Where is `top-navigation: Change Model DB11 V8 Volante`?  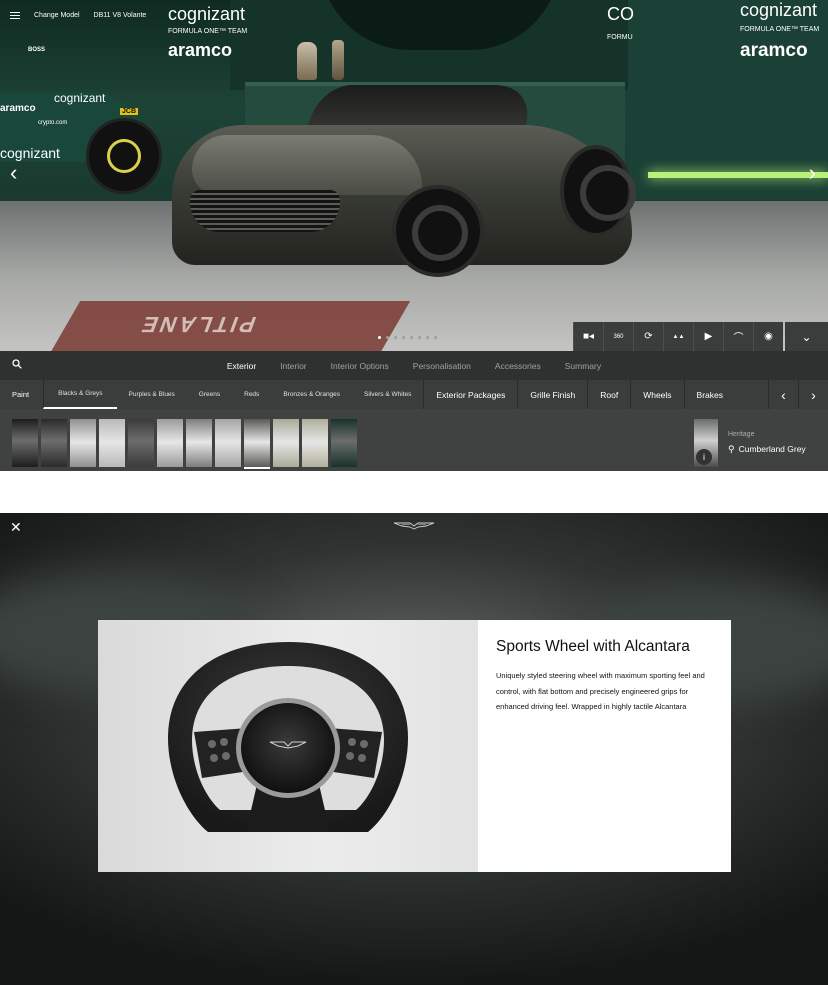 top-navigation: Change Model DB11 V8 Volante is located at coordinates (73, 15).